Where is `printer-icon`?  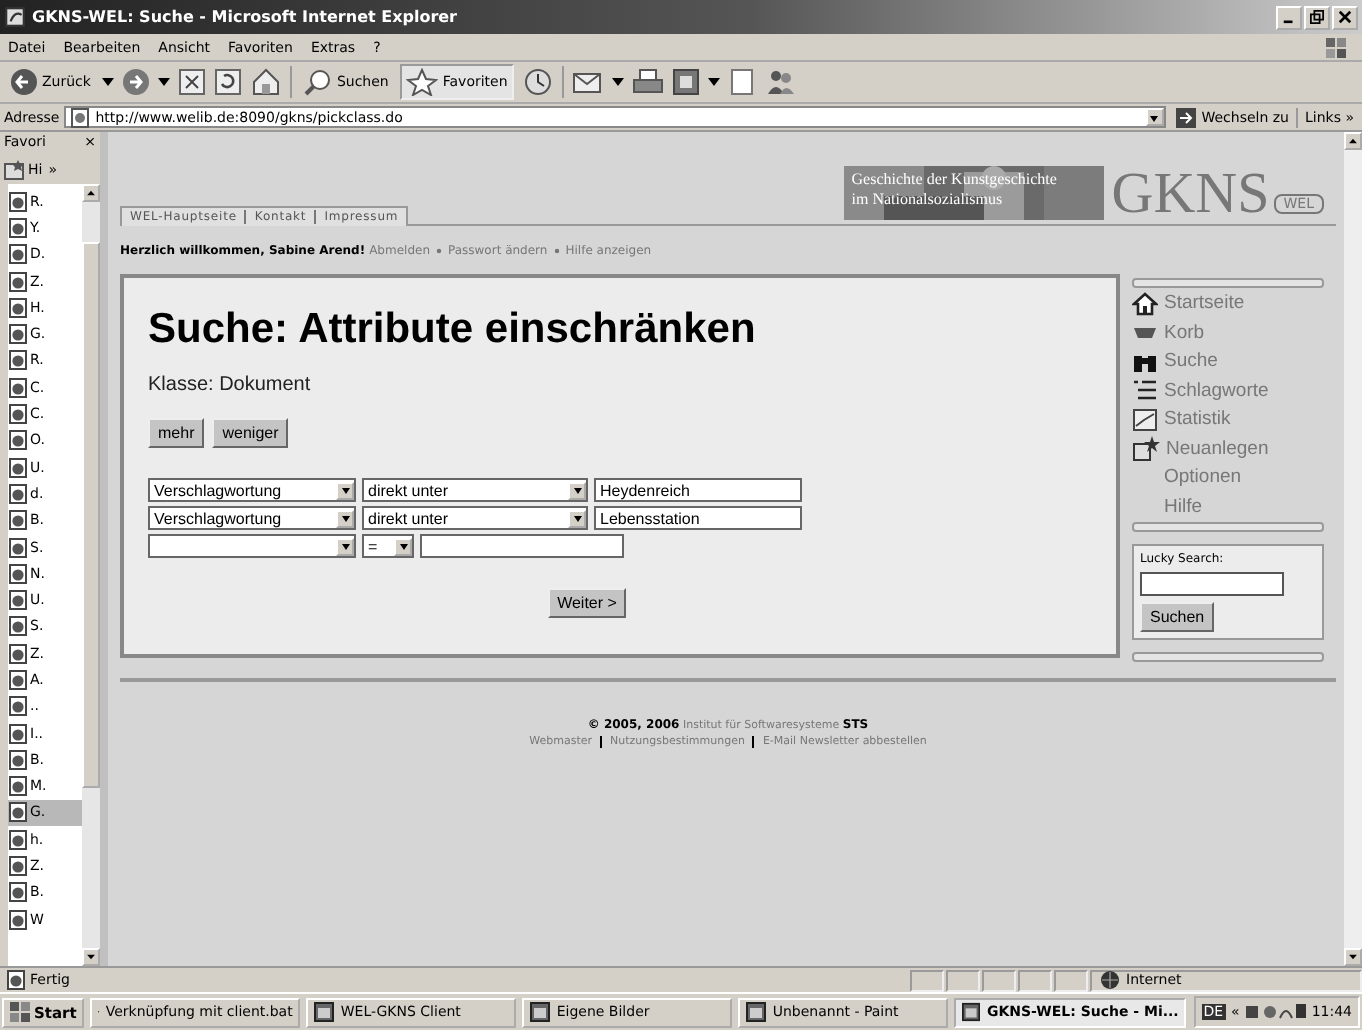 printer-icon is located at coordinates (647, 82).